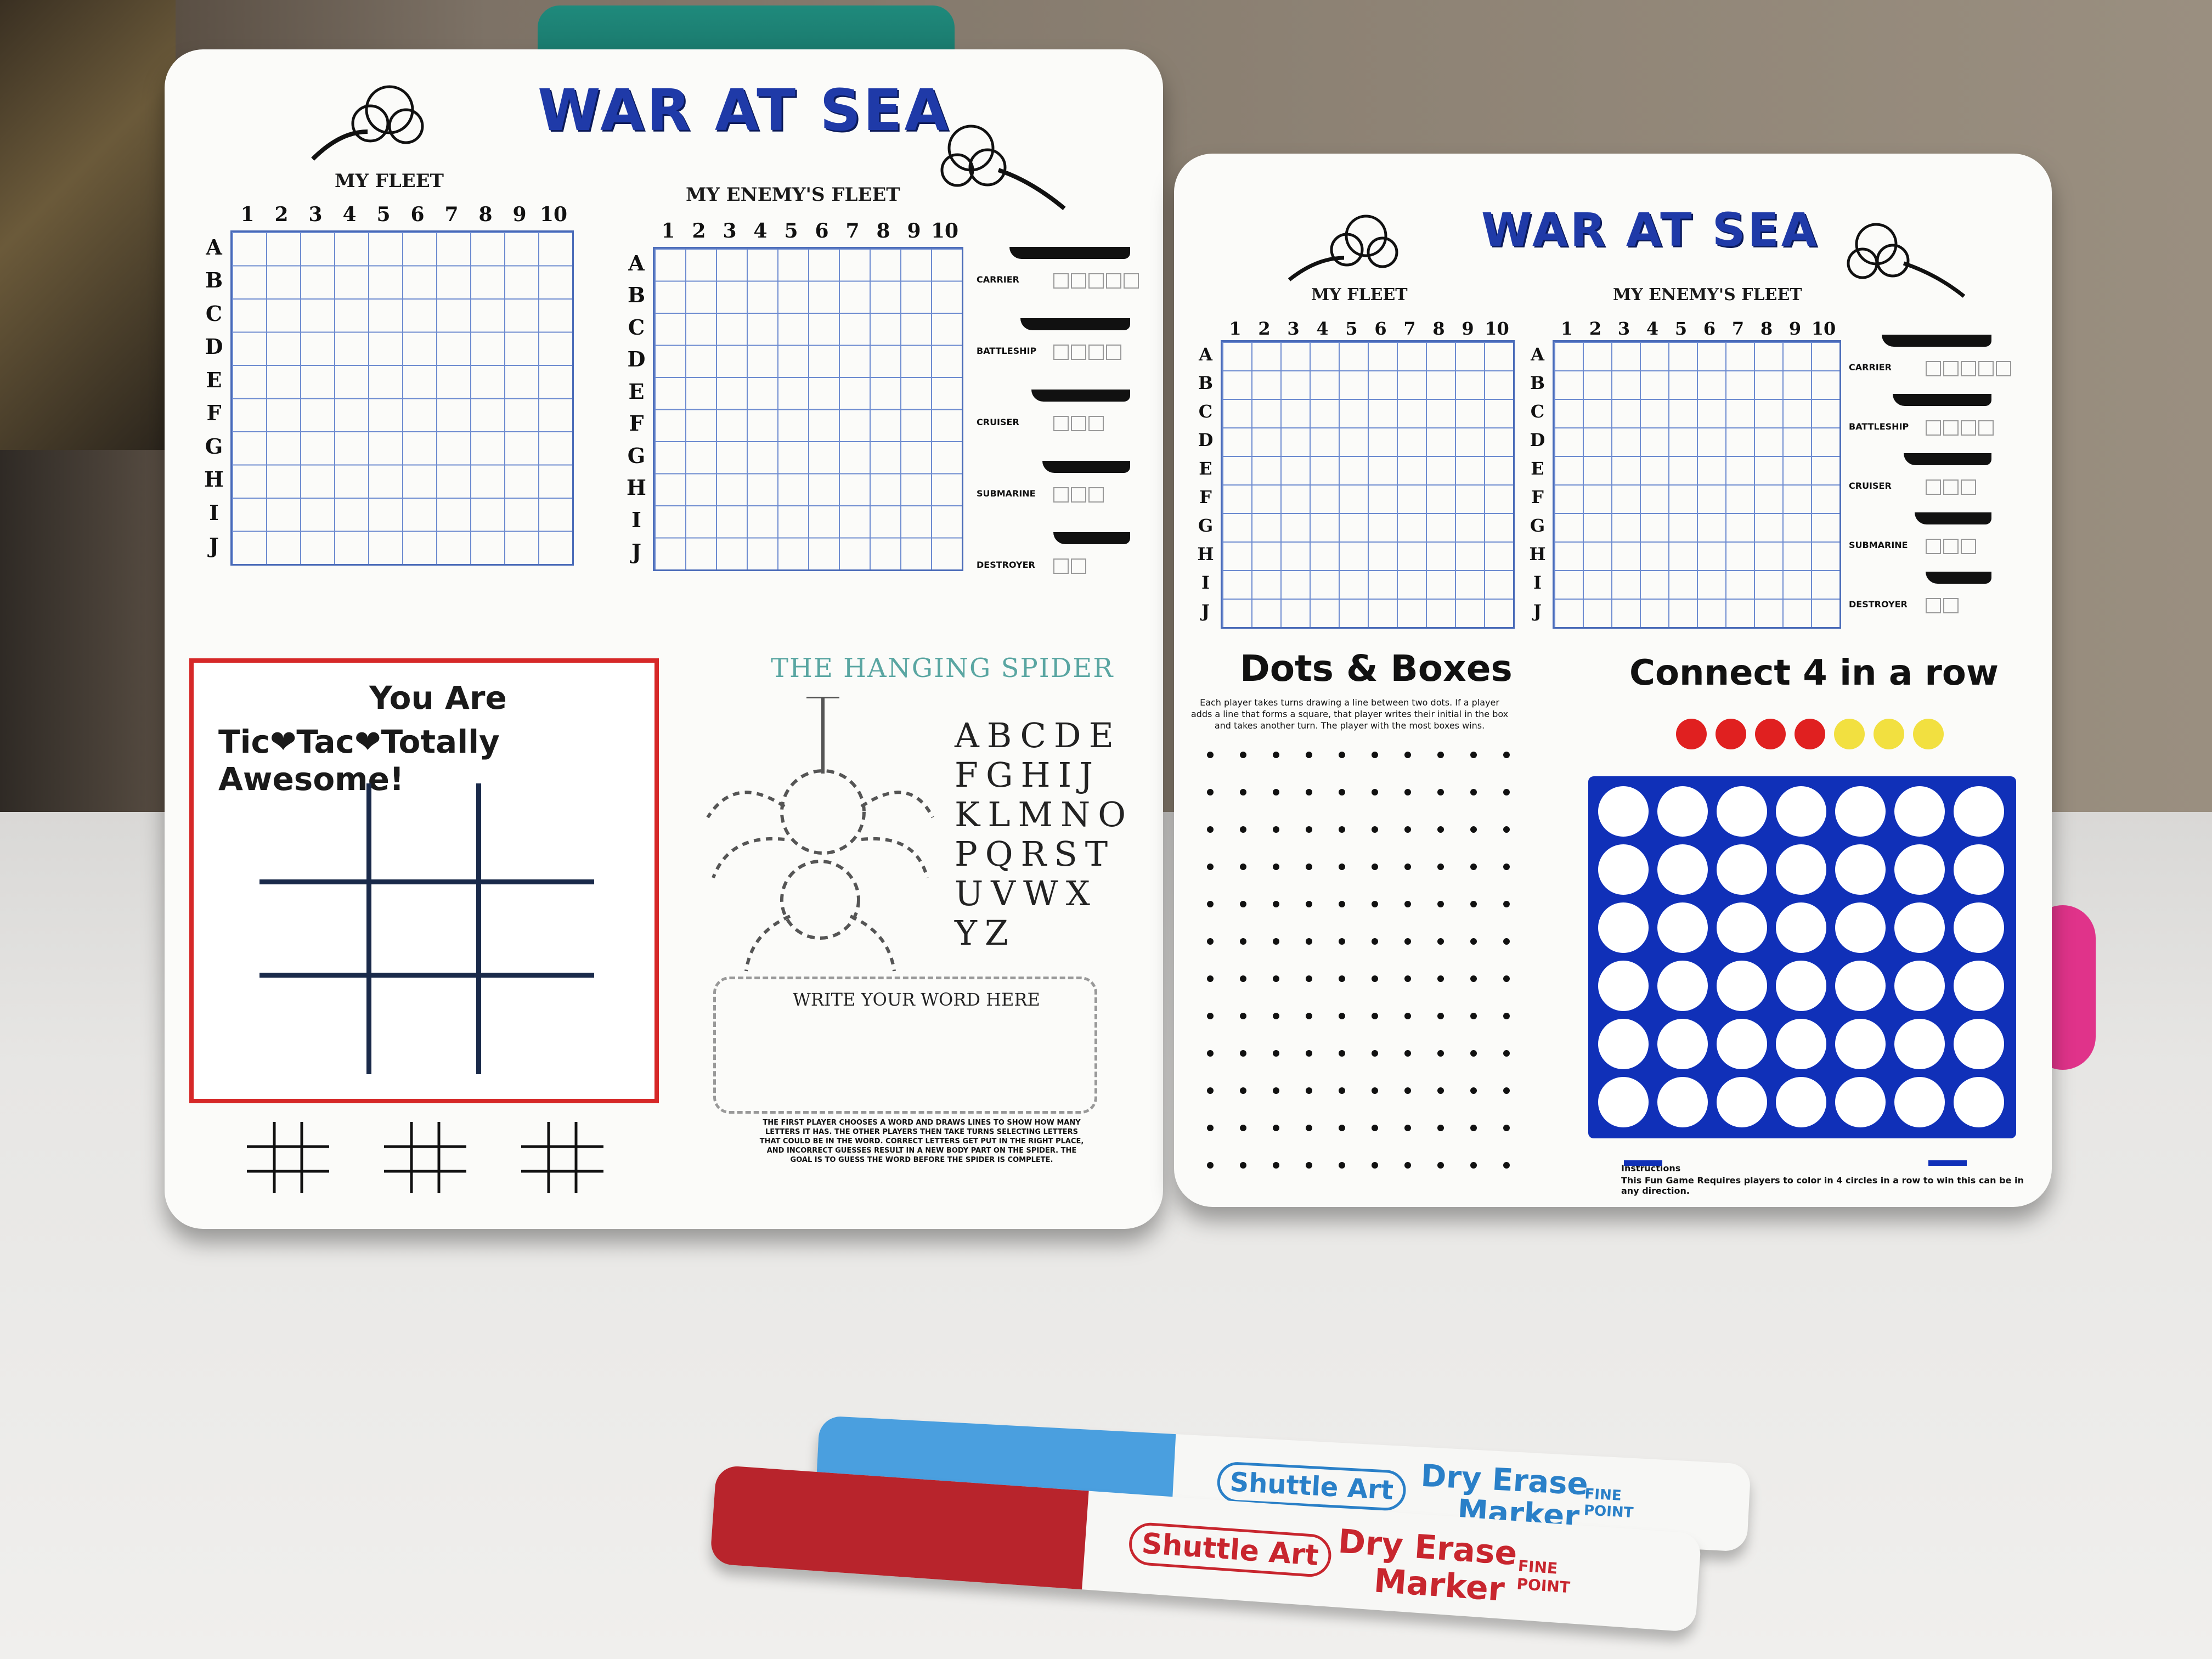 The image size is (2212, 1659). I want to click on alphabet-row: ABCDE, so click(1044, 735).